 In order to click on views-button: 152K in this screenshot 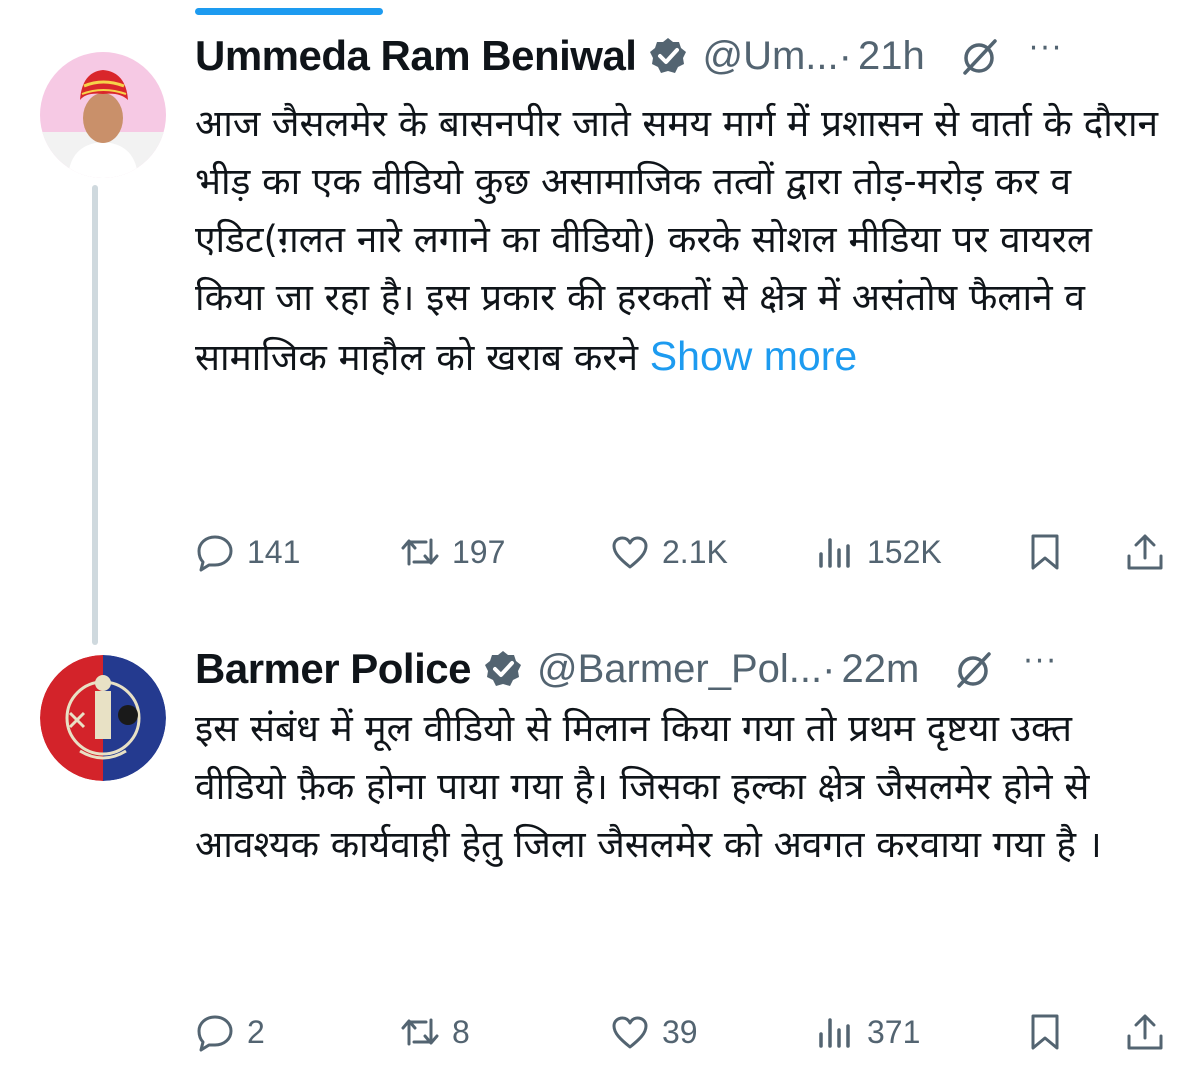, I will do `click(878, 552)`.